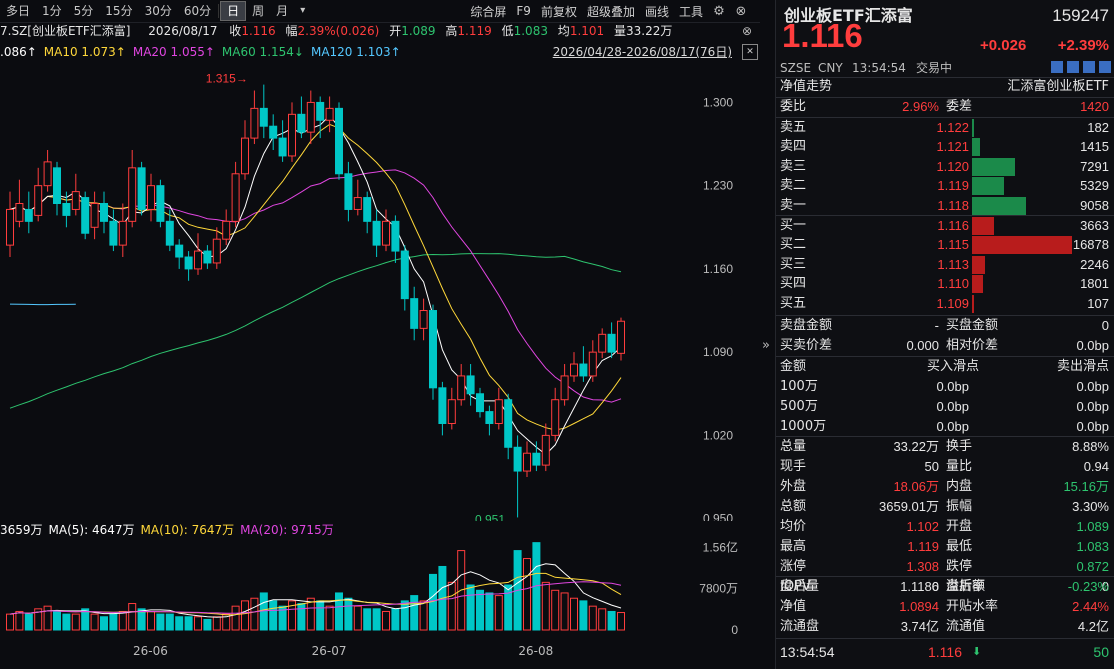 Image resolution: width=1114 pixels, height=669 pixels. Describe the element at coordinates (691, 11) in the screenshot. I see `tool-5: 工具` at that location.